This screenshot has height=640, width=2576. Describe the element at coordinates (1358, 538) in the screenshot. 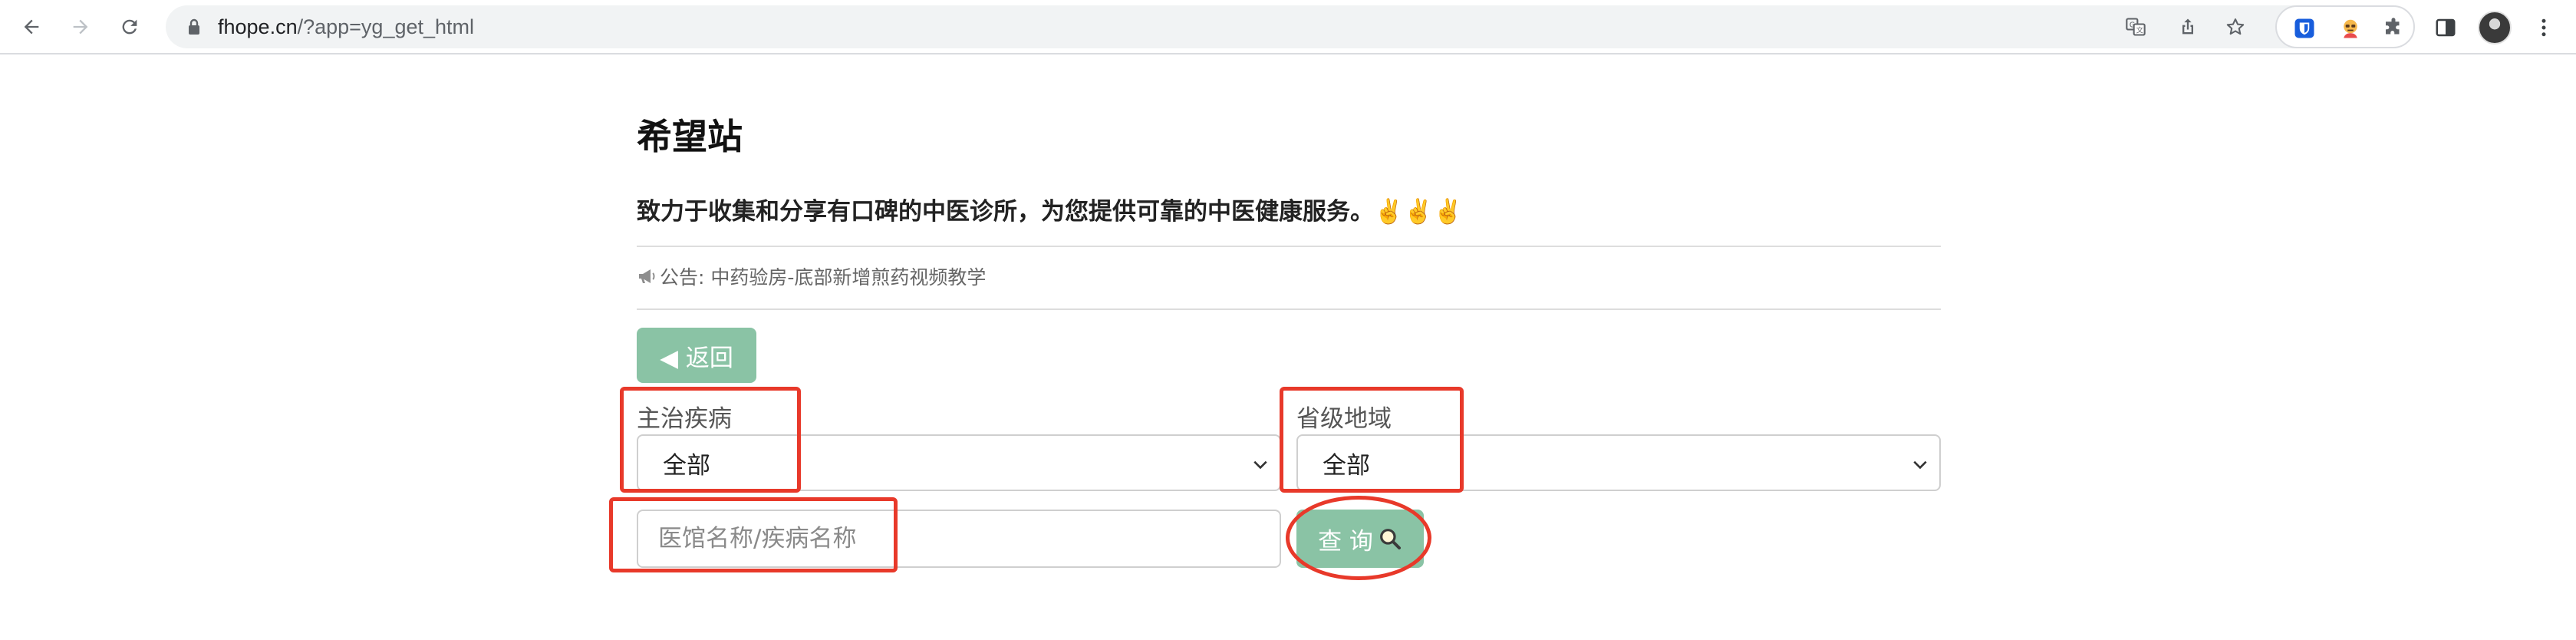

I see `annotation-circle-query-button` at that location.